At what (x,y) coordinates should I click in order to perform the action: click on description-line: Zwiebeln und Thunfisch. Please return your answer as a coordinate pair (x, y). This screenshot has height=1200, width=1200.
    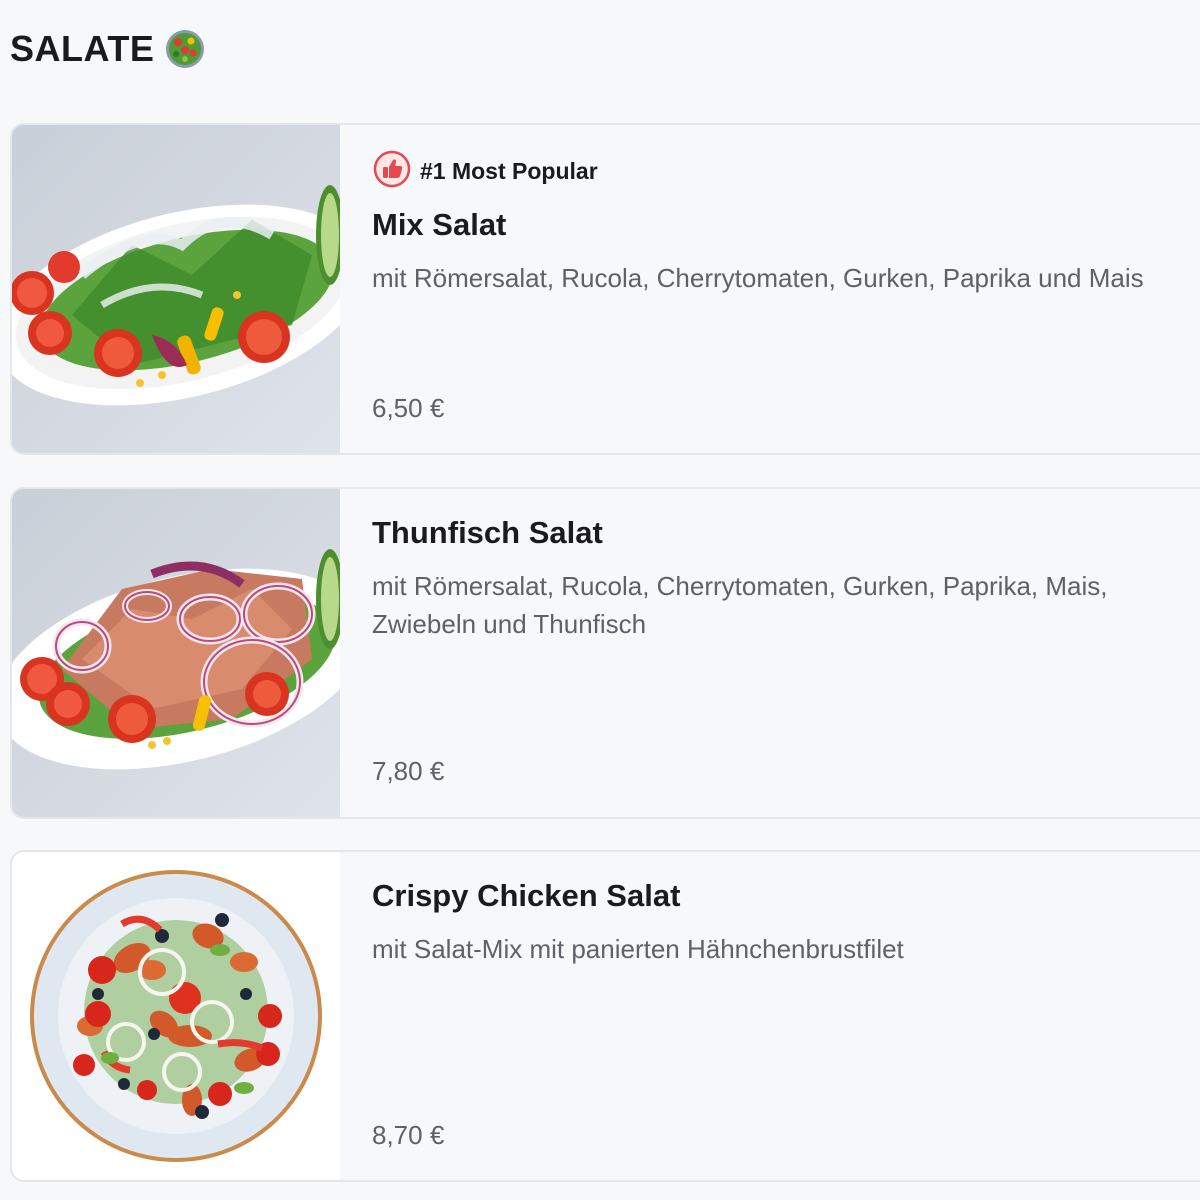
    Looking at the image, I should click on (509, 624).